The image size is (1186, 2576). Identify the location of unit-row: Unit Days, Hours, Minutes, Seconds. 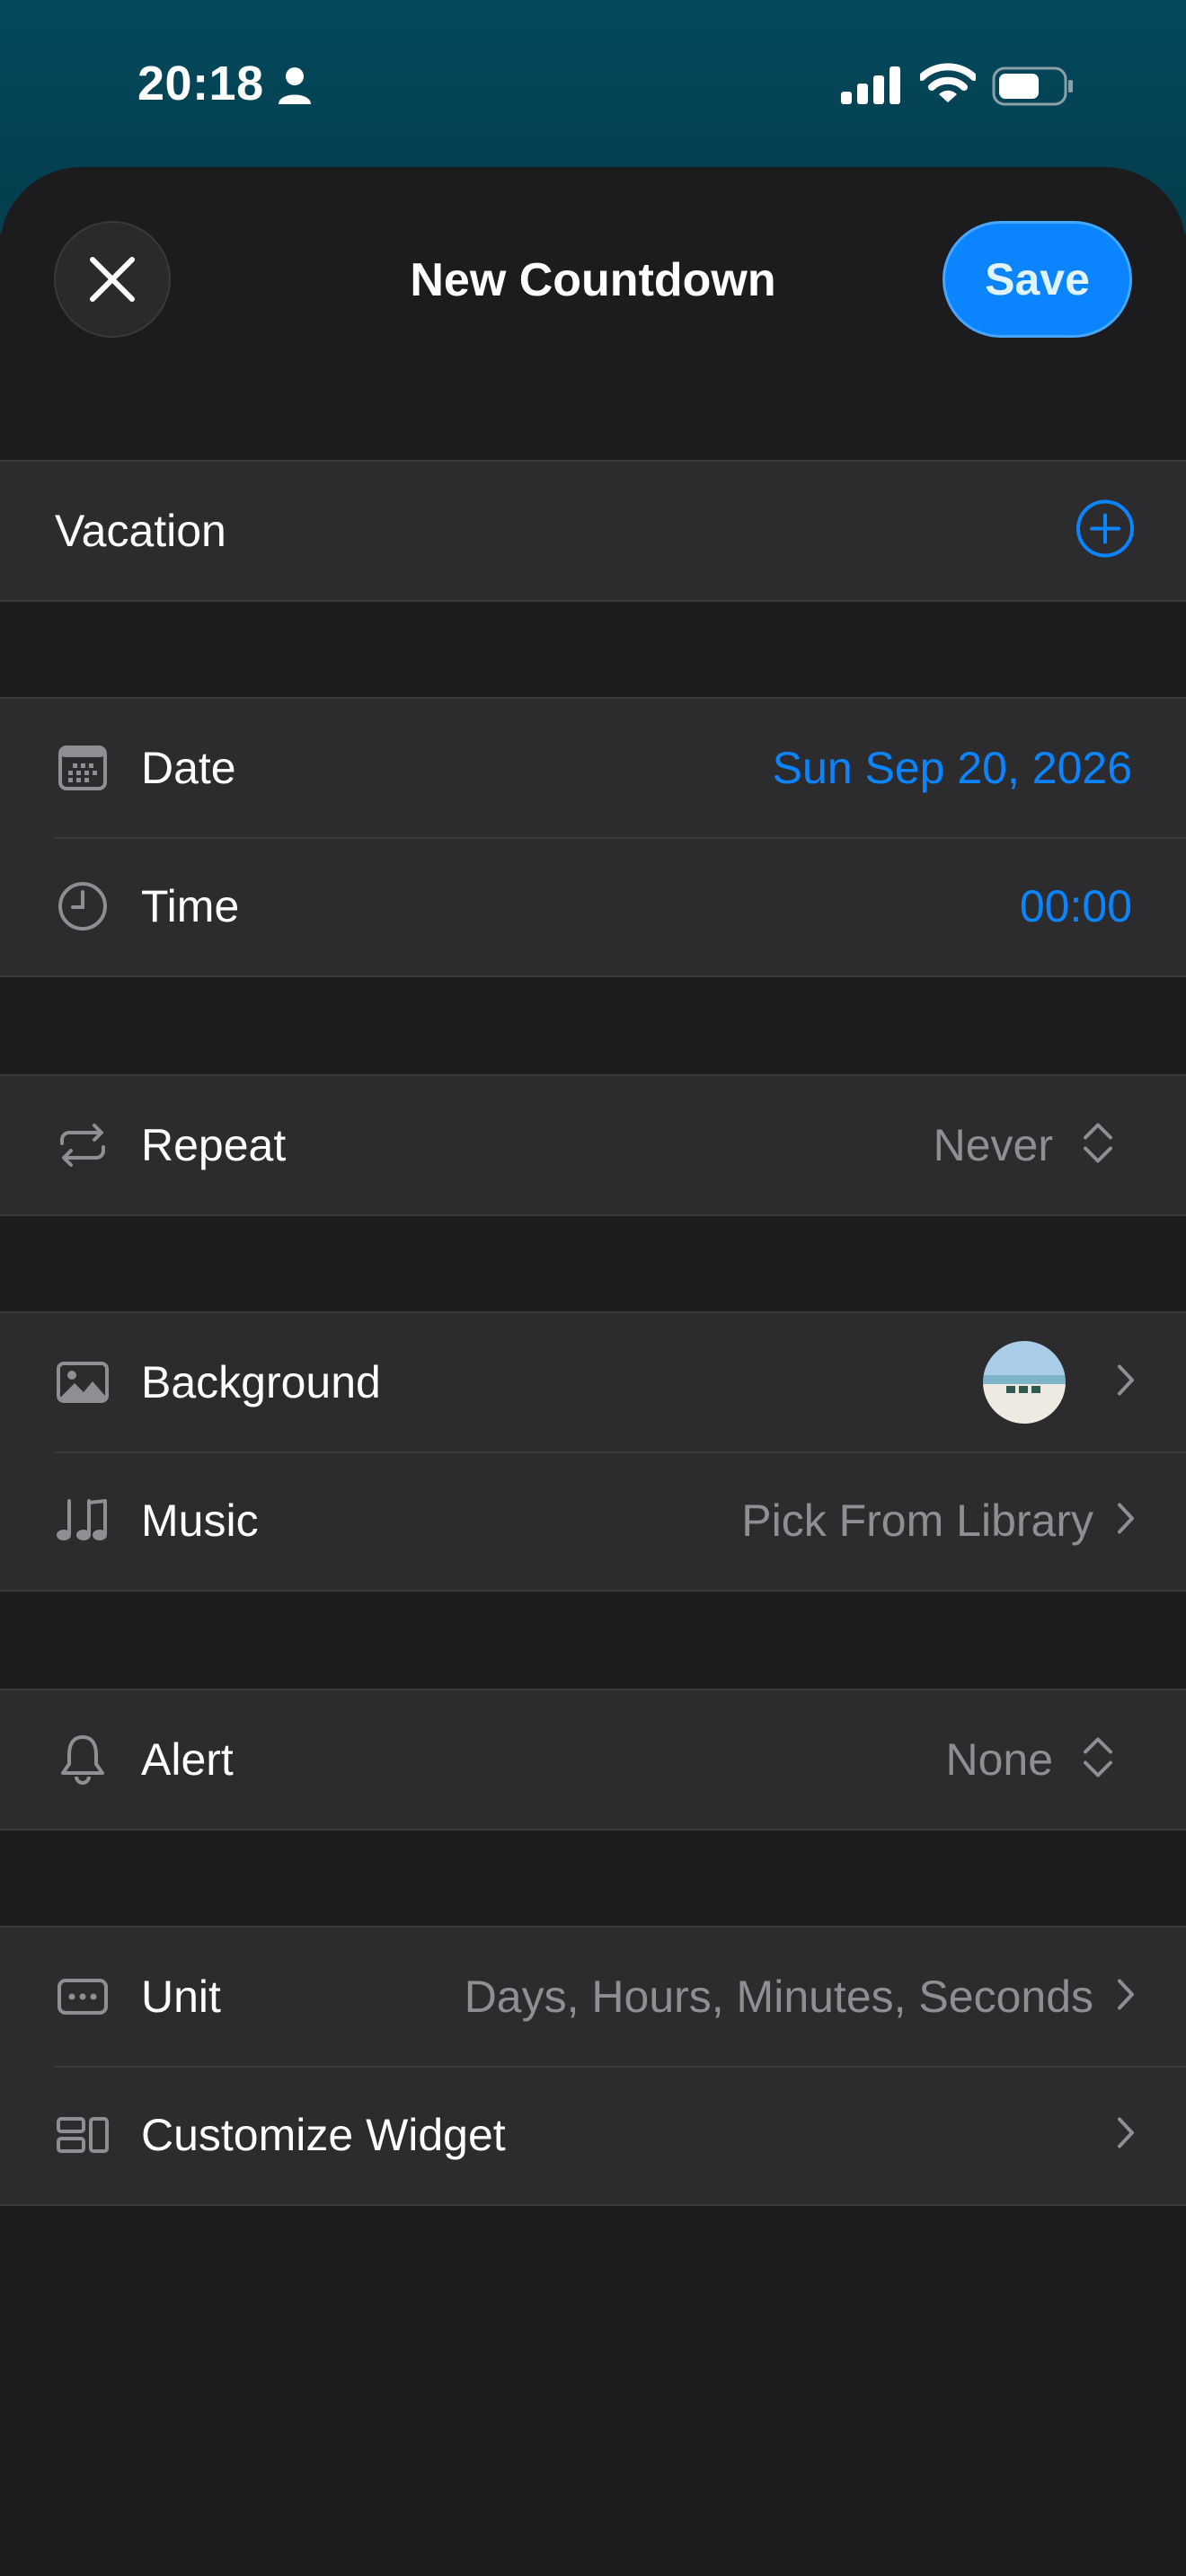
(593, 1997).